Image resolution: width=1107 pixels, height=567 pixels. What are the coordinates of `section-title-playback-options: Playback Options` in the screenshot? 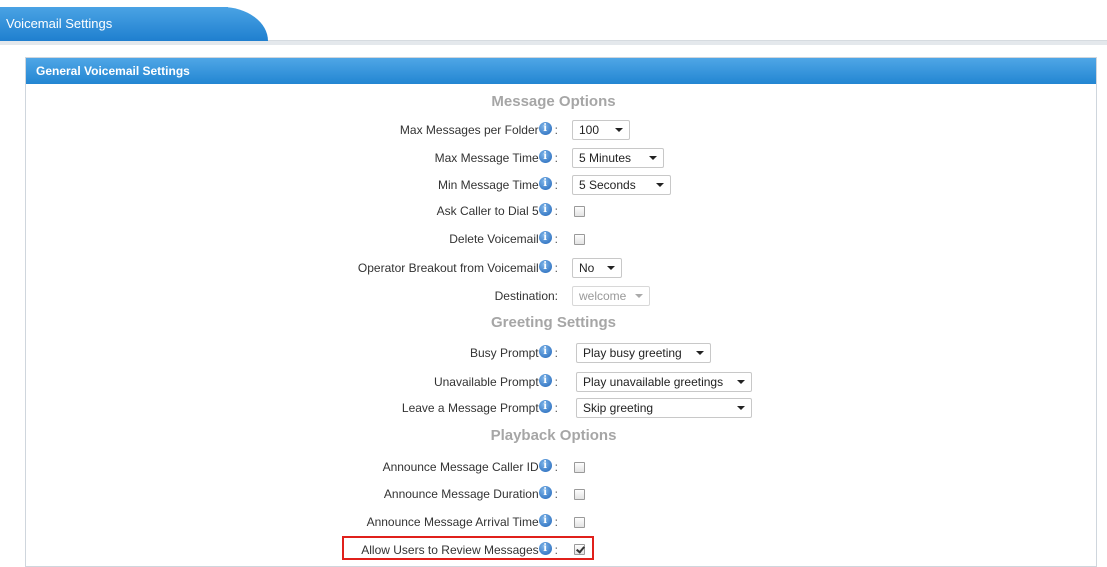 It's located at (553, 435).